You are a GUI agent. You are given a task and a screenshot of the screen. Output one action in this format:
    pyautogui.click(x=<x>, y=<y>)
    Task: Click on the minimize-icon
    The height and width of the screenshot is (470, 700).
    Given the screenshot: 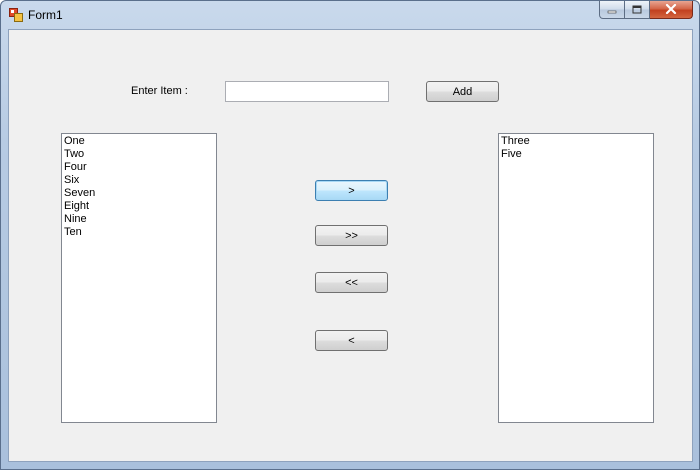 What is the action you would take?
    pyautogui.click(x=612, y=10)
    